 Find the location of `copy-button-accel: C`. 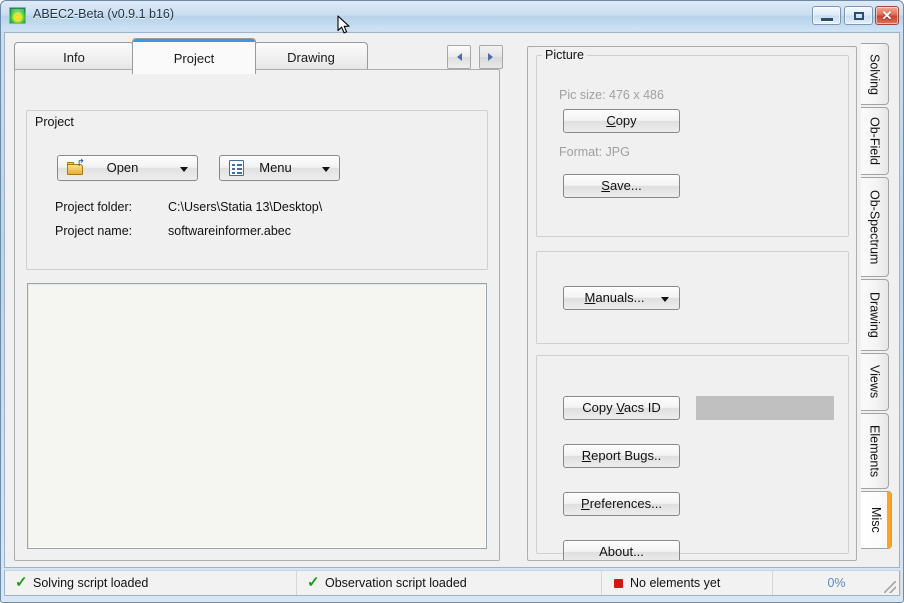

copy-button-accel: C is located at coordinates (611, 120).